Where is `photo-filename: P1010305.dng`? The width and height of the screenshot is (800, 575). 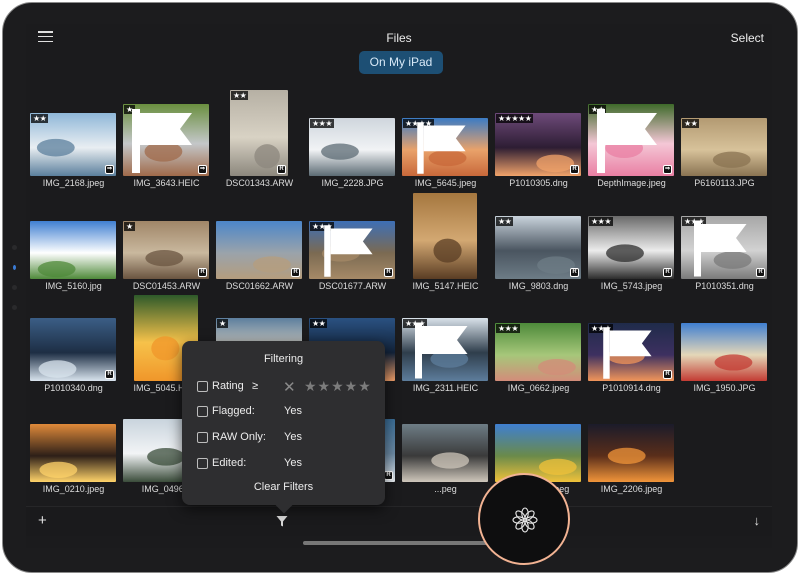 photo-filename: P1010305.dng is located at coordinates (538, 183).